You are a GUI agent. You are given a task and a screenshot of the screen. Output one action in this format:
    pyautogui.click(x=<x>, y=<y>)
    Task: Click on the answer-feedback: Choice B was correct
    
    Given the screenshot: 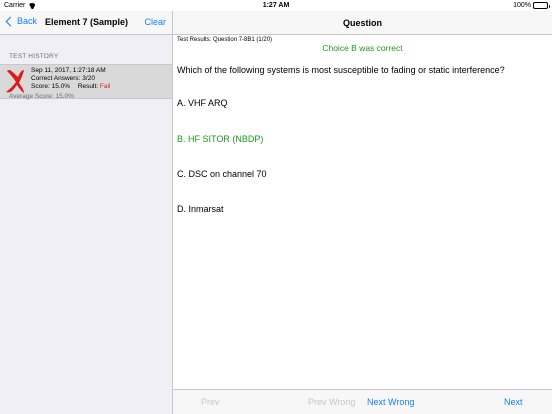 What is the action you would take?
    pyautogui.click(x=362, y=48)
    